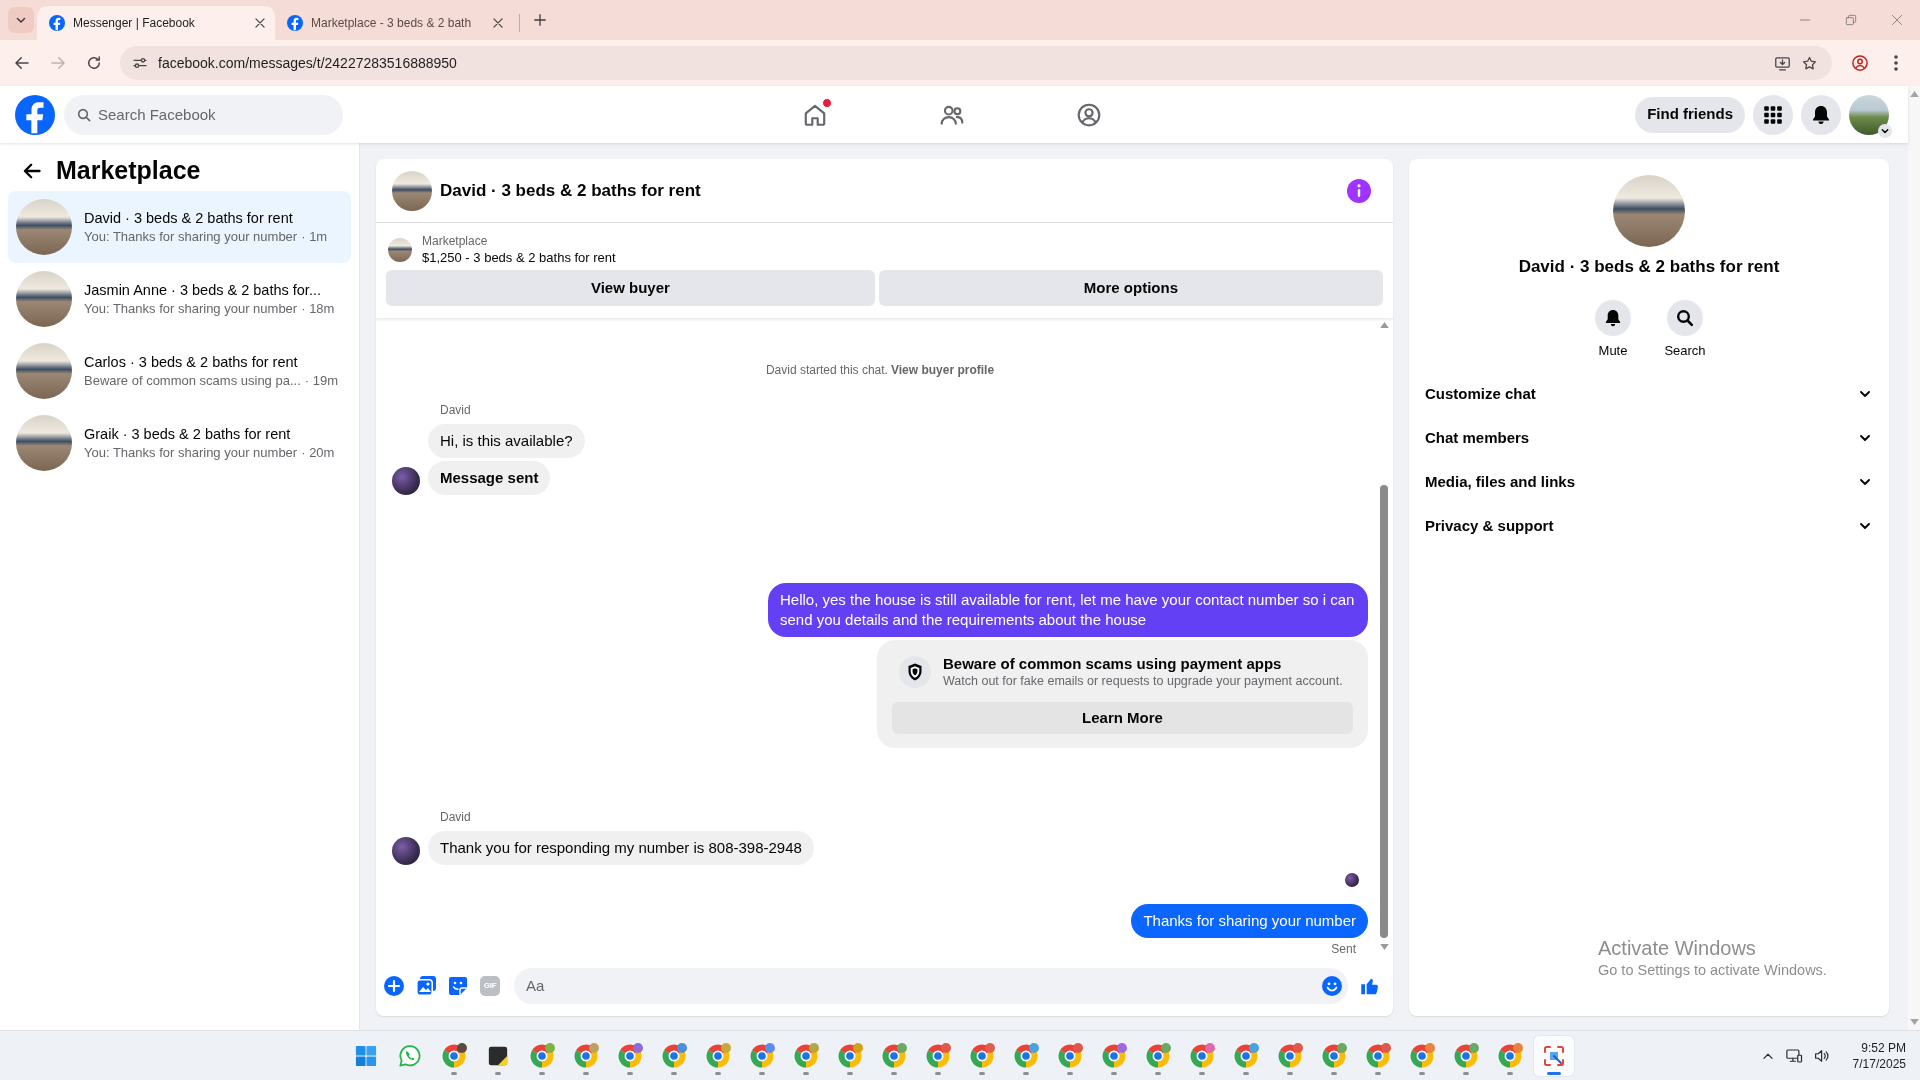  I want to click on message-bubble: Thanks for sharing your number, so click(1249, 921).